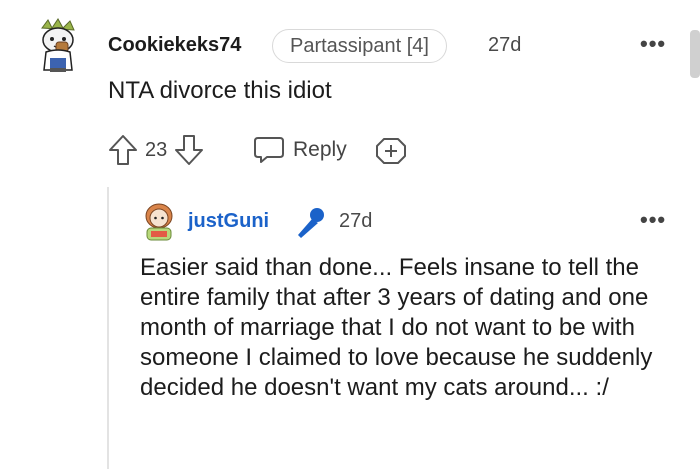 Image resolution: width=700 pixels, height=469 pixels. What do you see at coordinates (189, 150) in the screenshot?
I see `downvote-icon` at bounding box center [189, 150].